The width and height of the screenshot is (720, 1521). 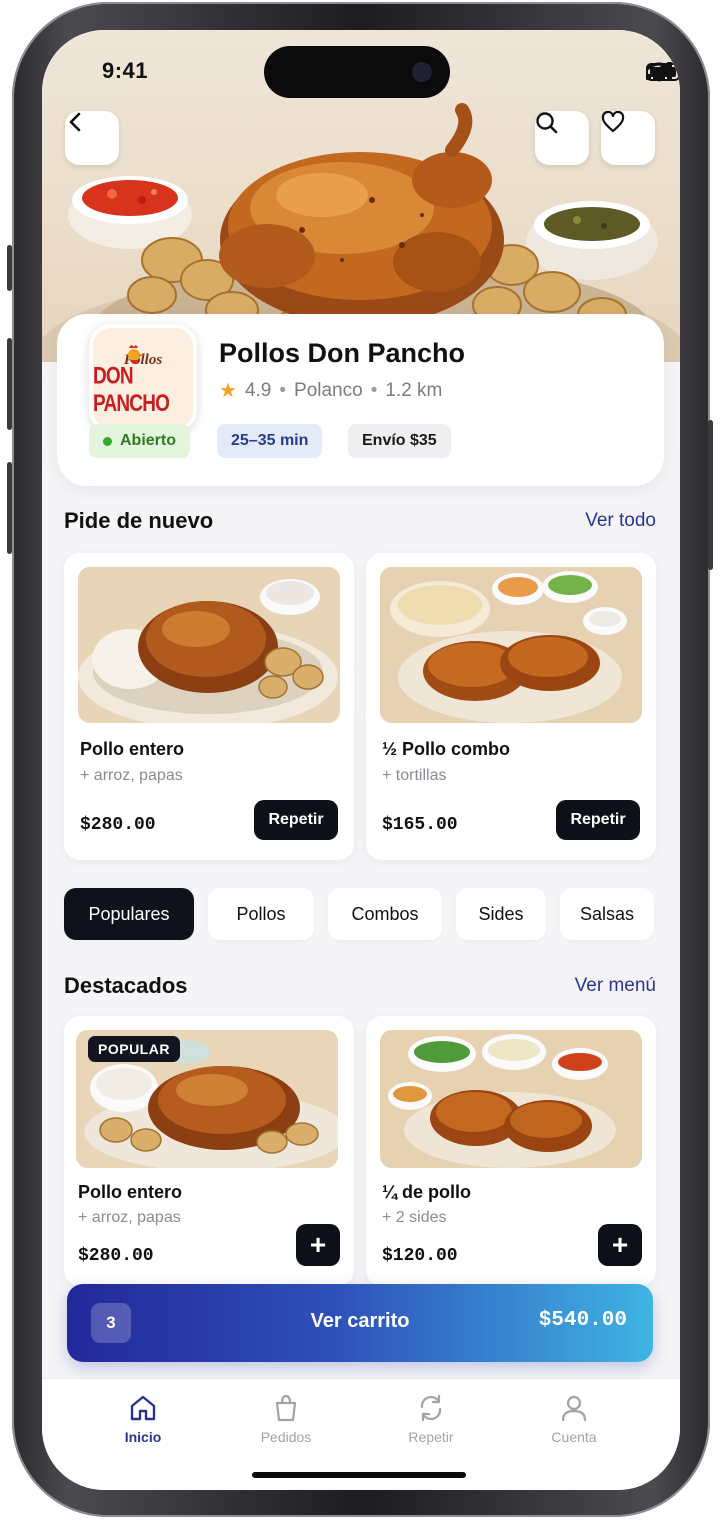 What do you see at coordinates (420, 1256) in the screenshot?
I see `item-price: $120.00` at bounding box center [420, 1256].